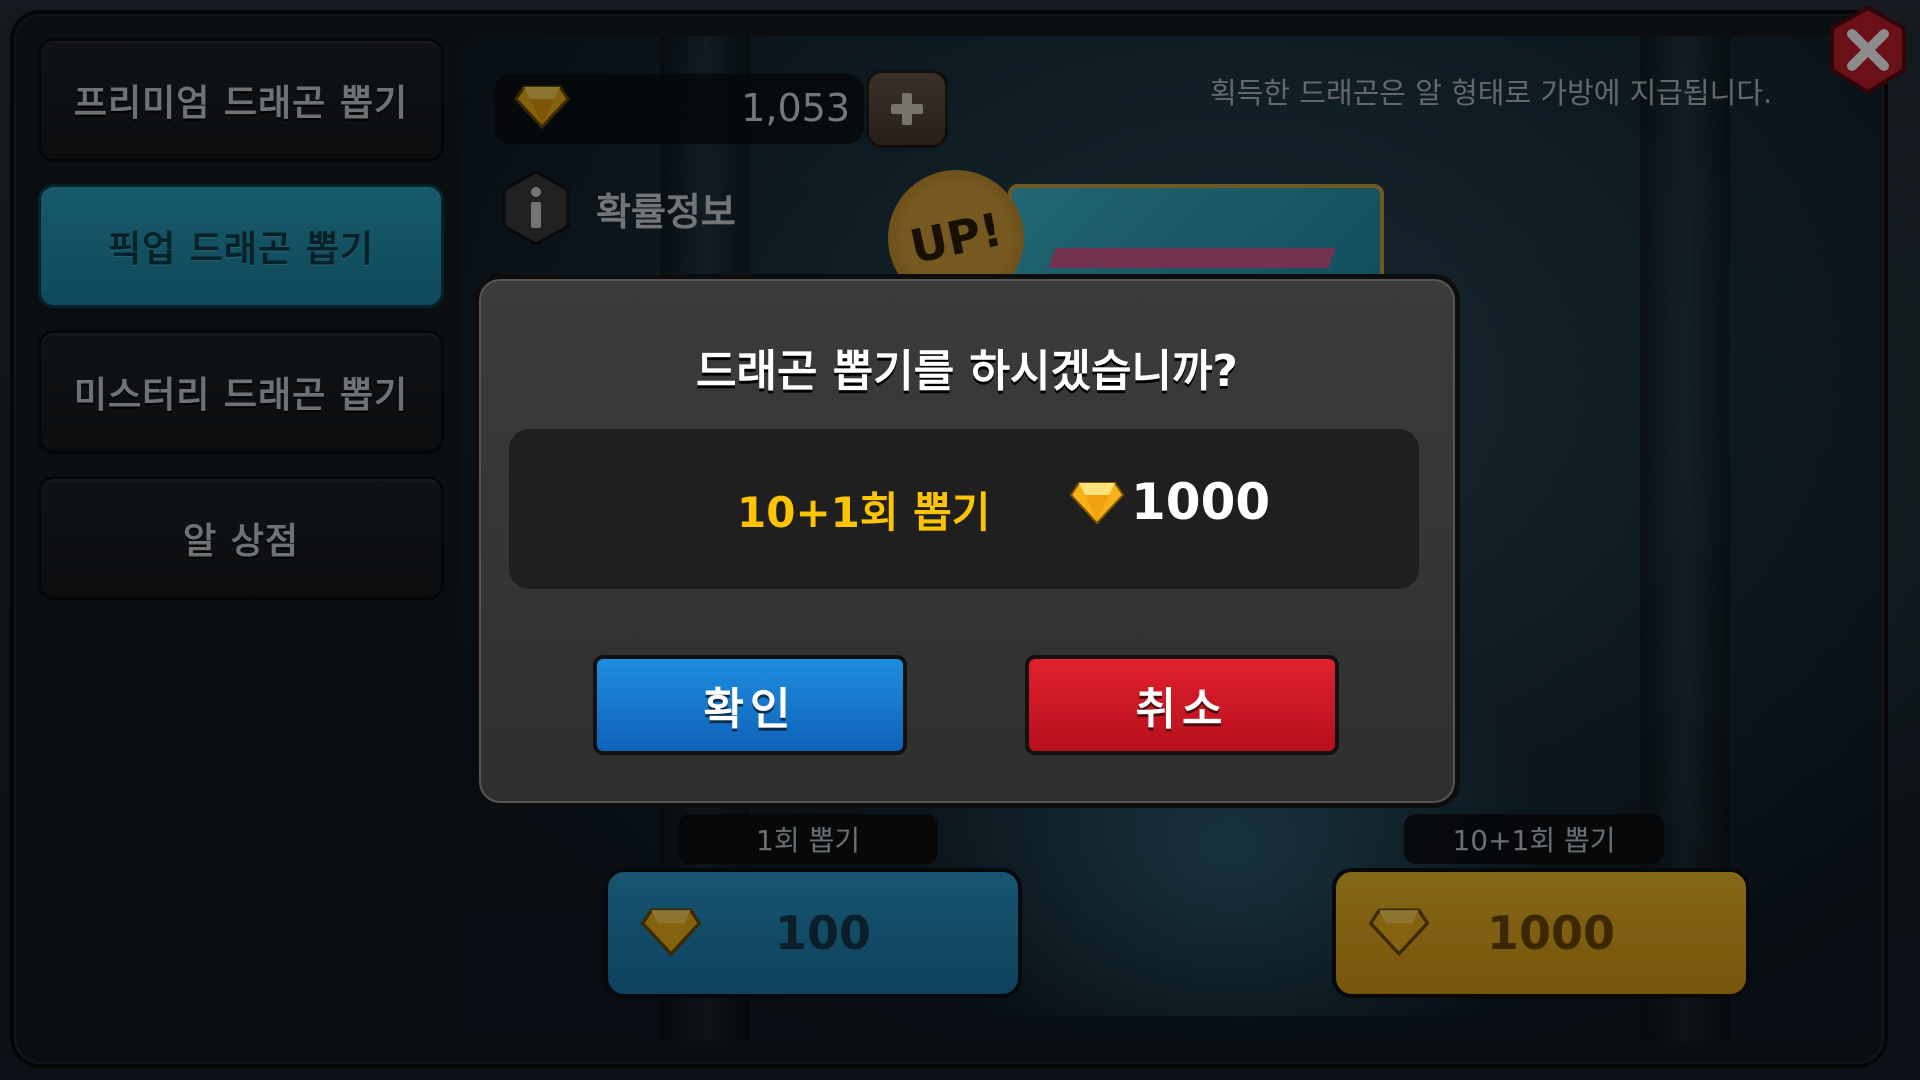 This screenshot has width=1920, height=1080. What do you see at coordinates (1201, 502) in the screenshot?
I see `dialog-price: 1000` at bounding box center [1201, 502].